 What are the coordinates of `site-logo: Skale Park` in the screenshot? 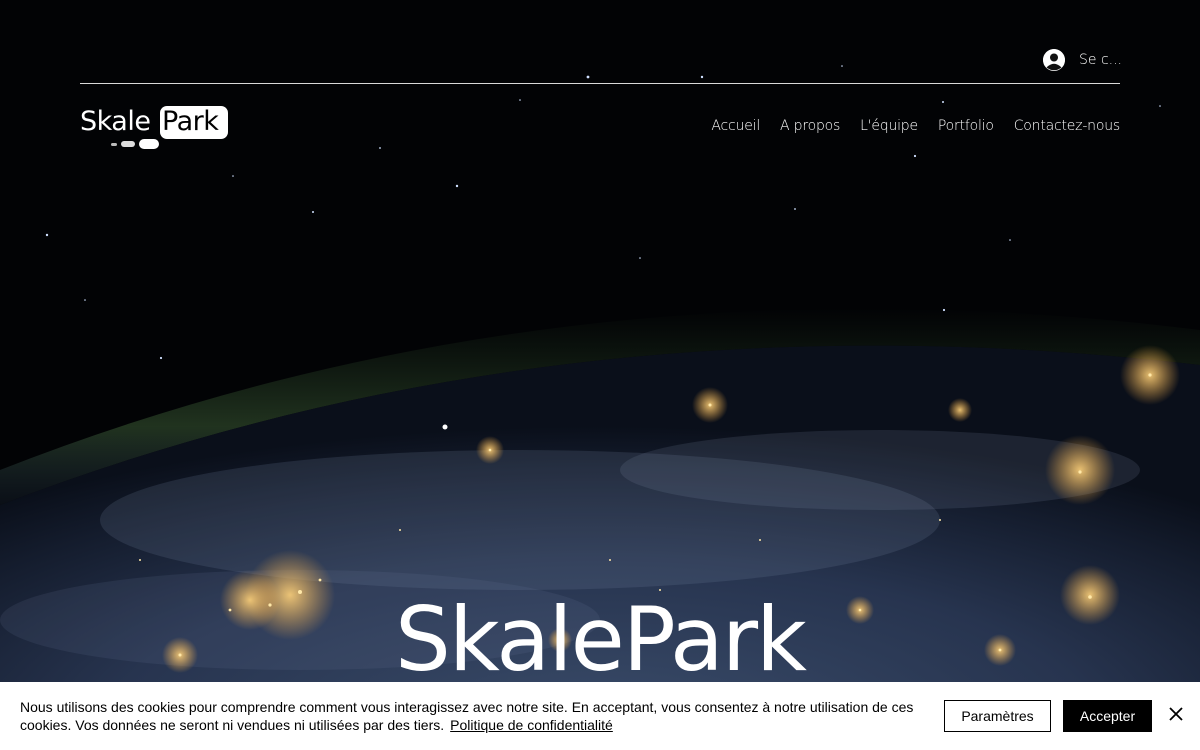 It's located at (155, 129).